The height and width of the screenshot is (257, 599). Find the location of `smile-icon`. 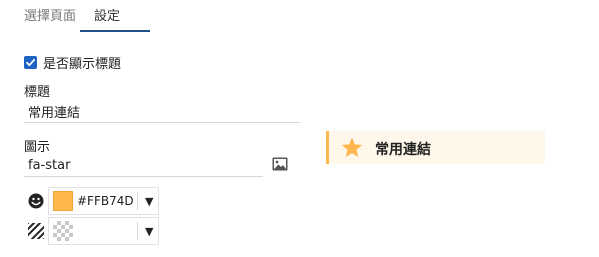

smile-icon is located at coordinates (36, 201).